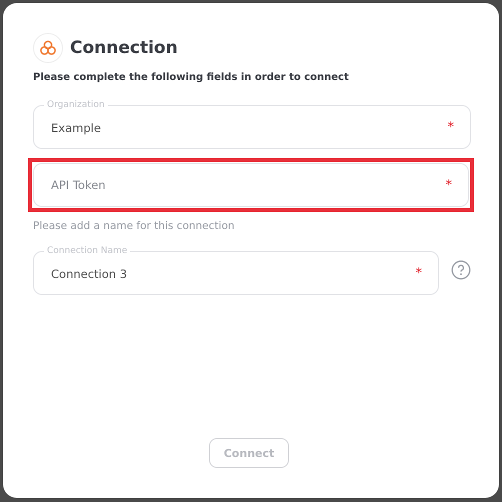  Describe the element at coordinates (248, 185) in the screenshot. I see `text-input: API Token` at that location.